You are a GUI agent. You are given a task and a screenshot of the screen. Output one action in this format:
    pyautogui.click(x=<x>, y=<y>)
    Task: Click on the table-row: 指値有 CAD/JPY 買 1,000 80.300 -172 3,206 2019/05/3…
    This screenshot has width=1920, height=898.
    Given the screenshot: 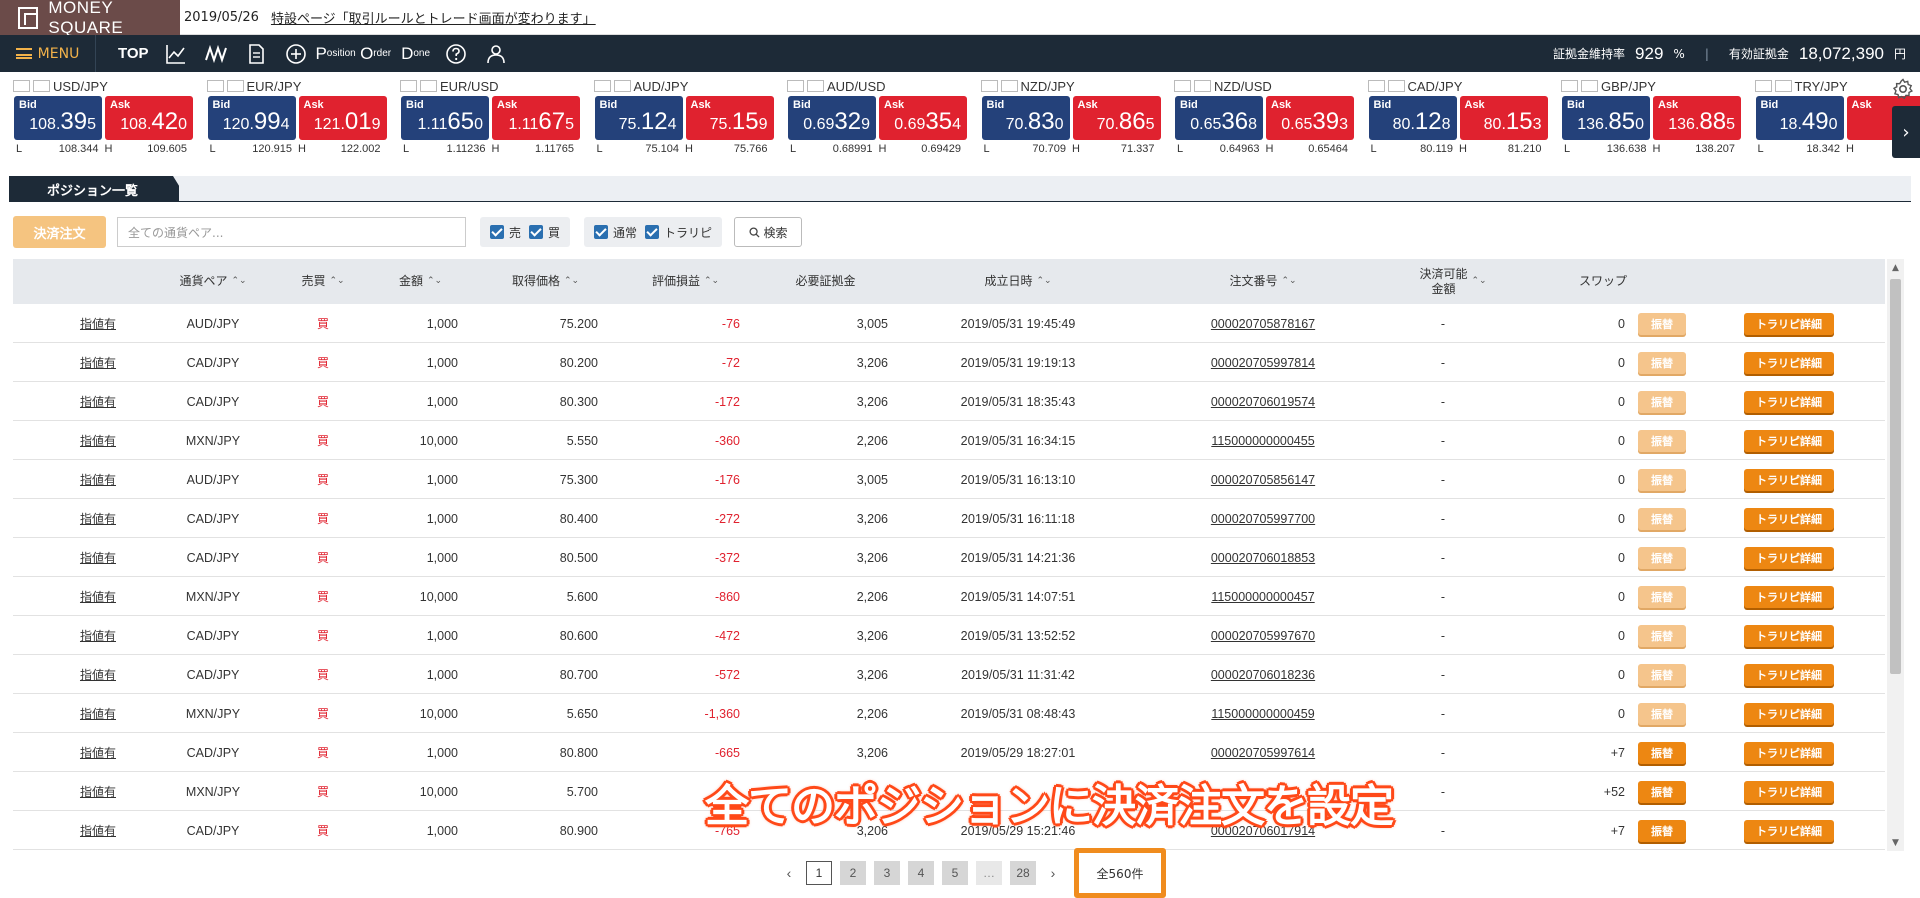 What is the action you would take?
    pyautogui.click(x=949, y=401)
    